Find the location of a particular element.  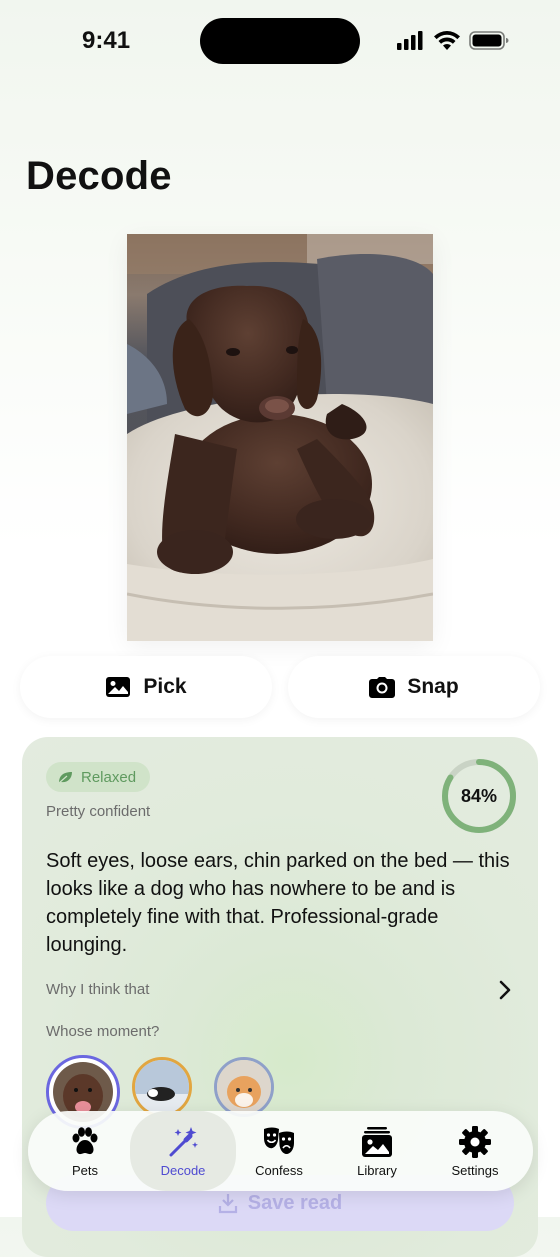

tab-confess: Confess is located at coordinates (279, 1151).